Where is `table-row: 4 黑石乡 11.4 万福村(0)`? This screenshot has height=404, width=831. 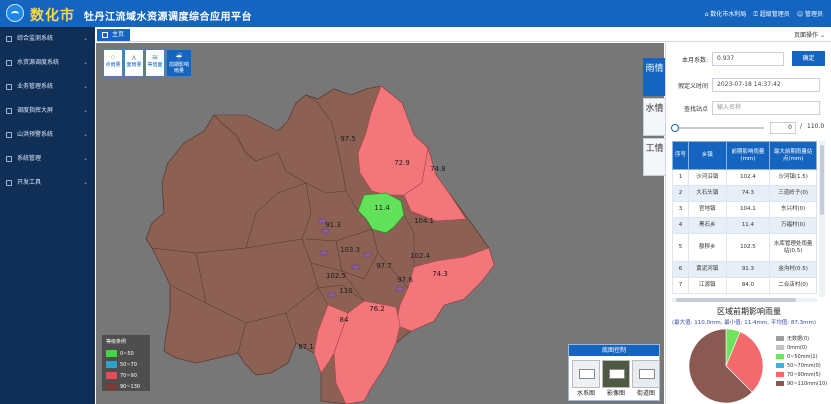 table-row: 4 黑石乡 11.4 万福村(0) is located at coordinates (744, 225).